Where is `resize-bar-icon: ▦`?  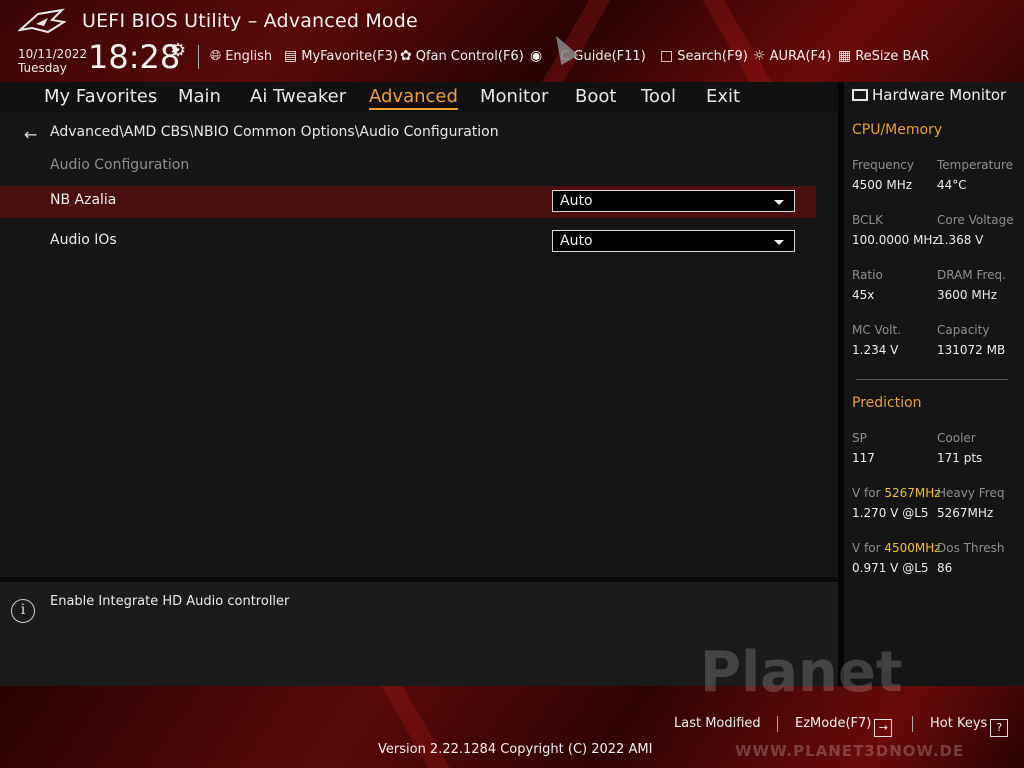
resize-bar-icon: ▦ is located at coordinates (845, 56).